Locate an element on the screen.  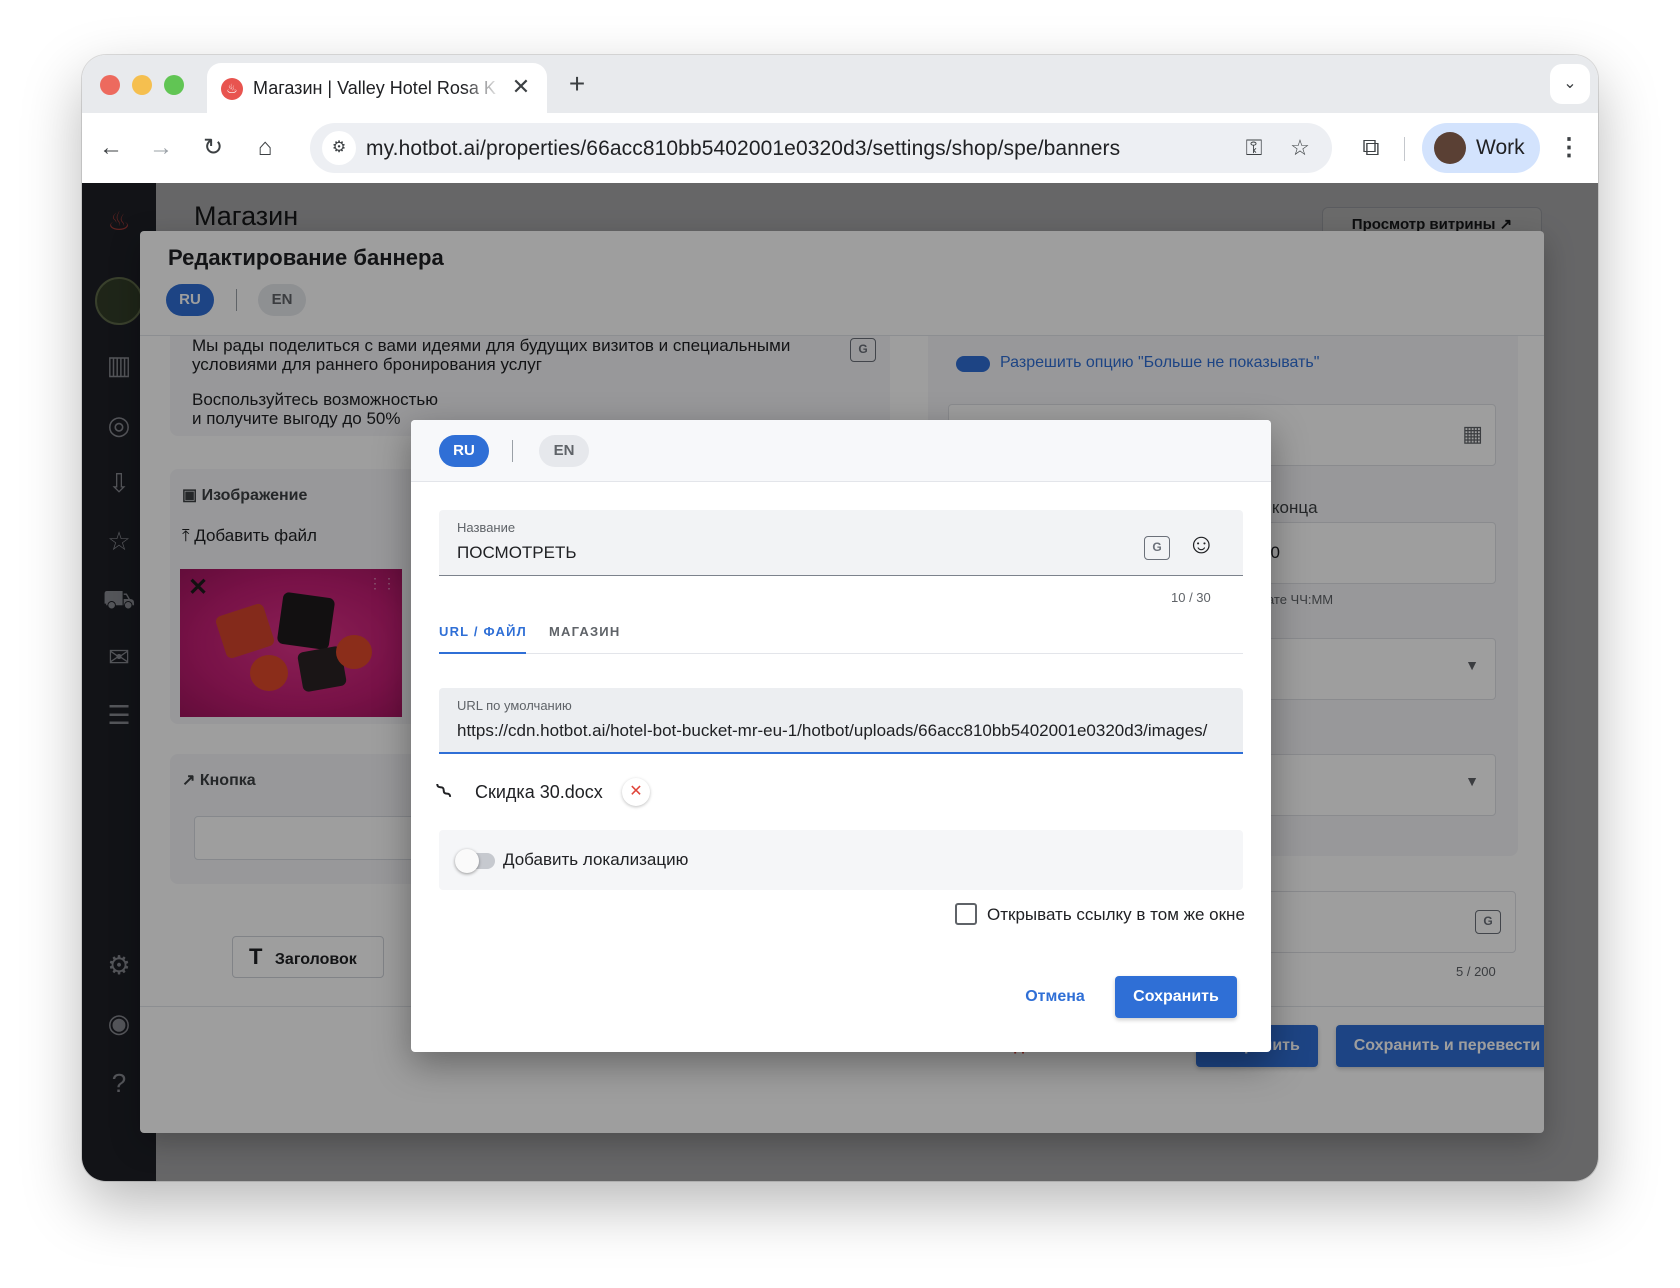
hotbot-favicon-icon: ♨ is located at coordinates (232, 89).